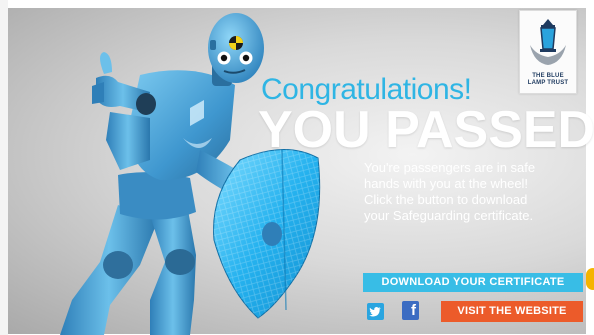  What do you see at coordinates (236, 48) in the screenshot?
I see `robot-head` at bounding box center [236, 48].